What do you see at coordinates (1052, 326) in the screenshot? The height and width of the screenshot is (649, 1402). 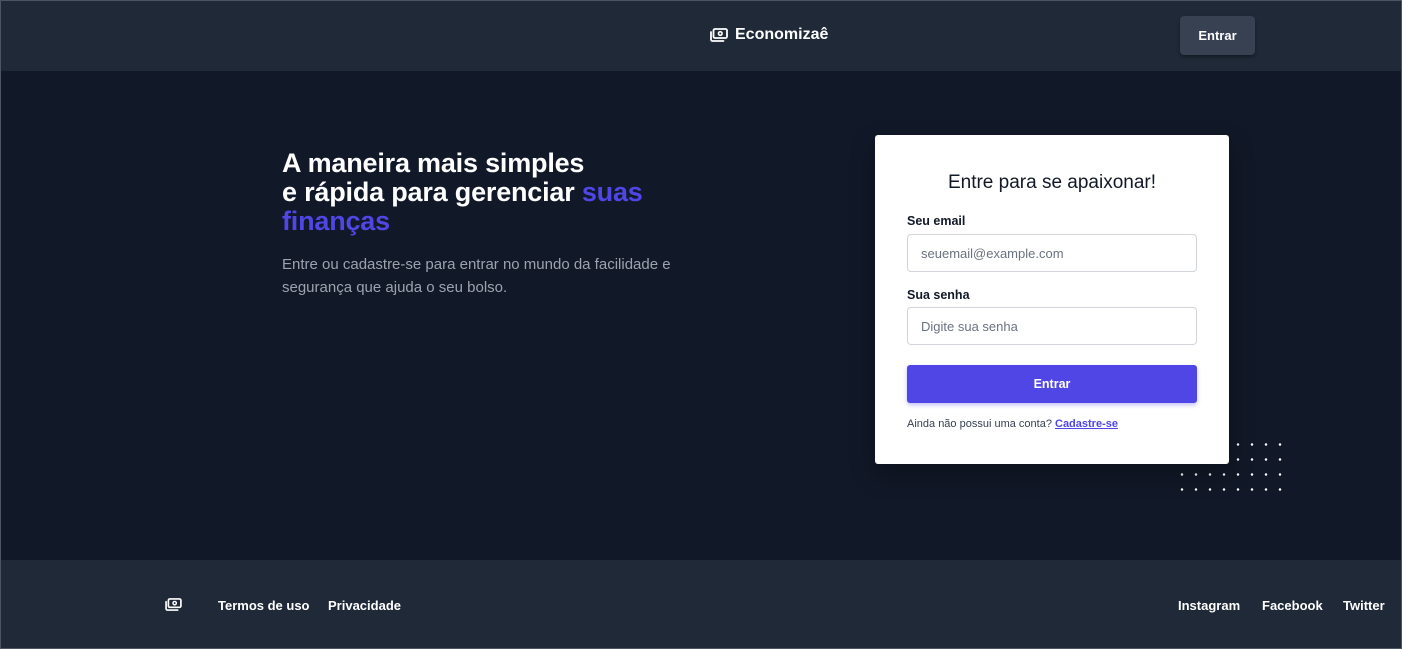 I see `password-field` at bounding box center [1052, 326].